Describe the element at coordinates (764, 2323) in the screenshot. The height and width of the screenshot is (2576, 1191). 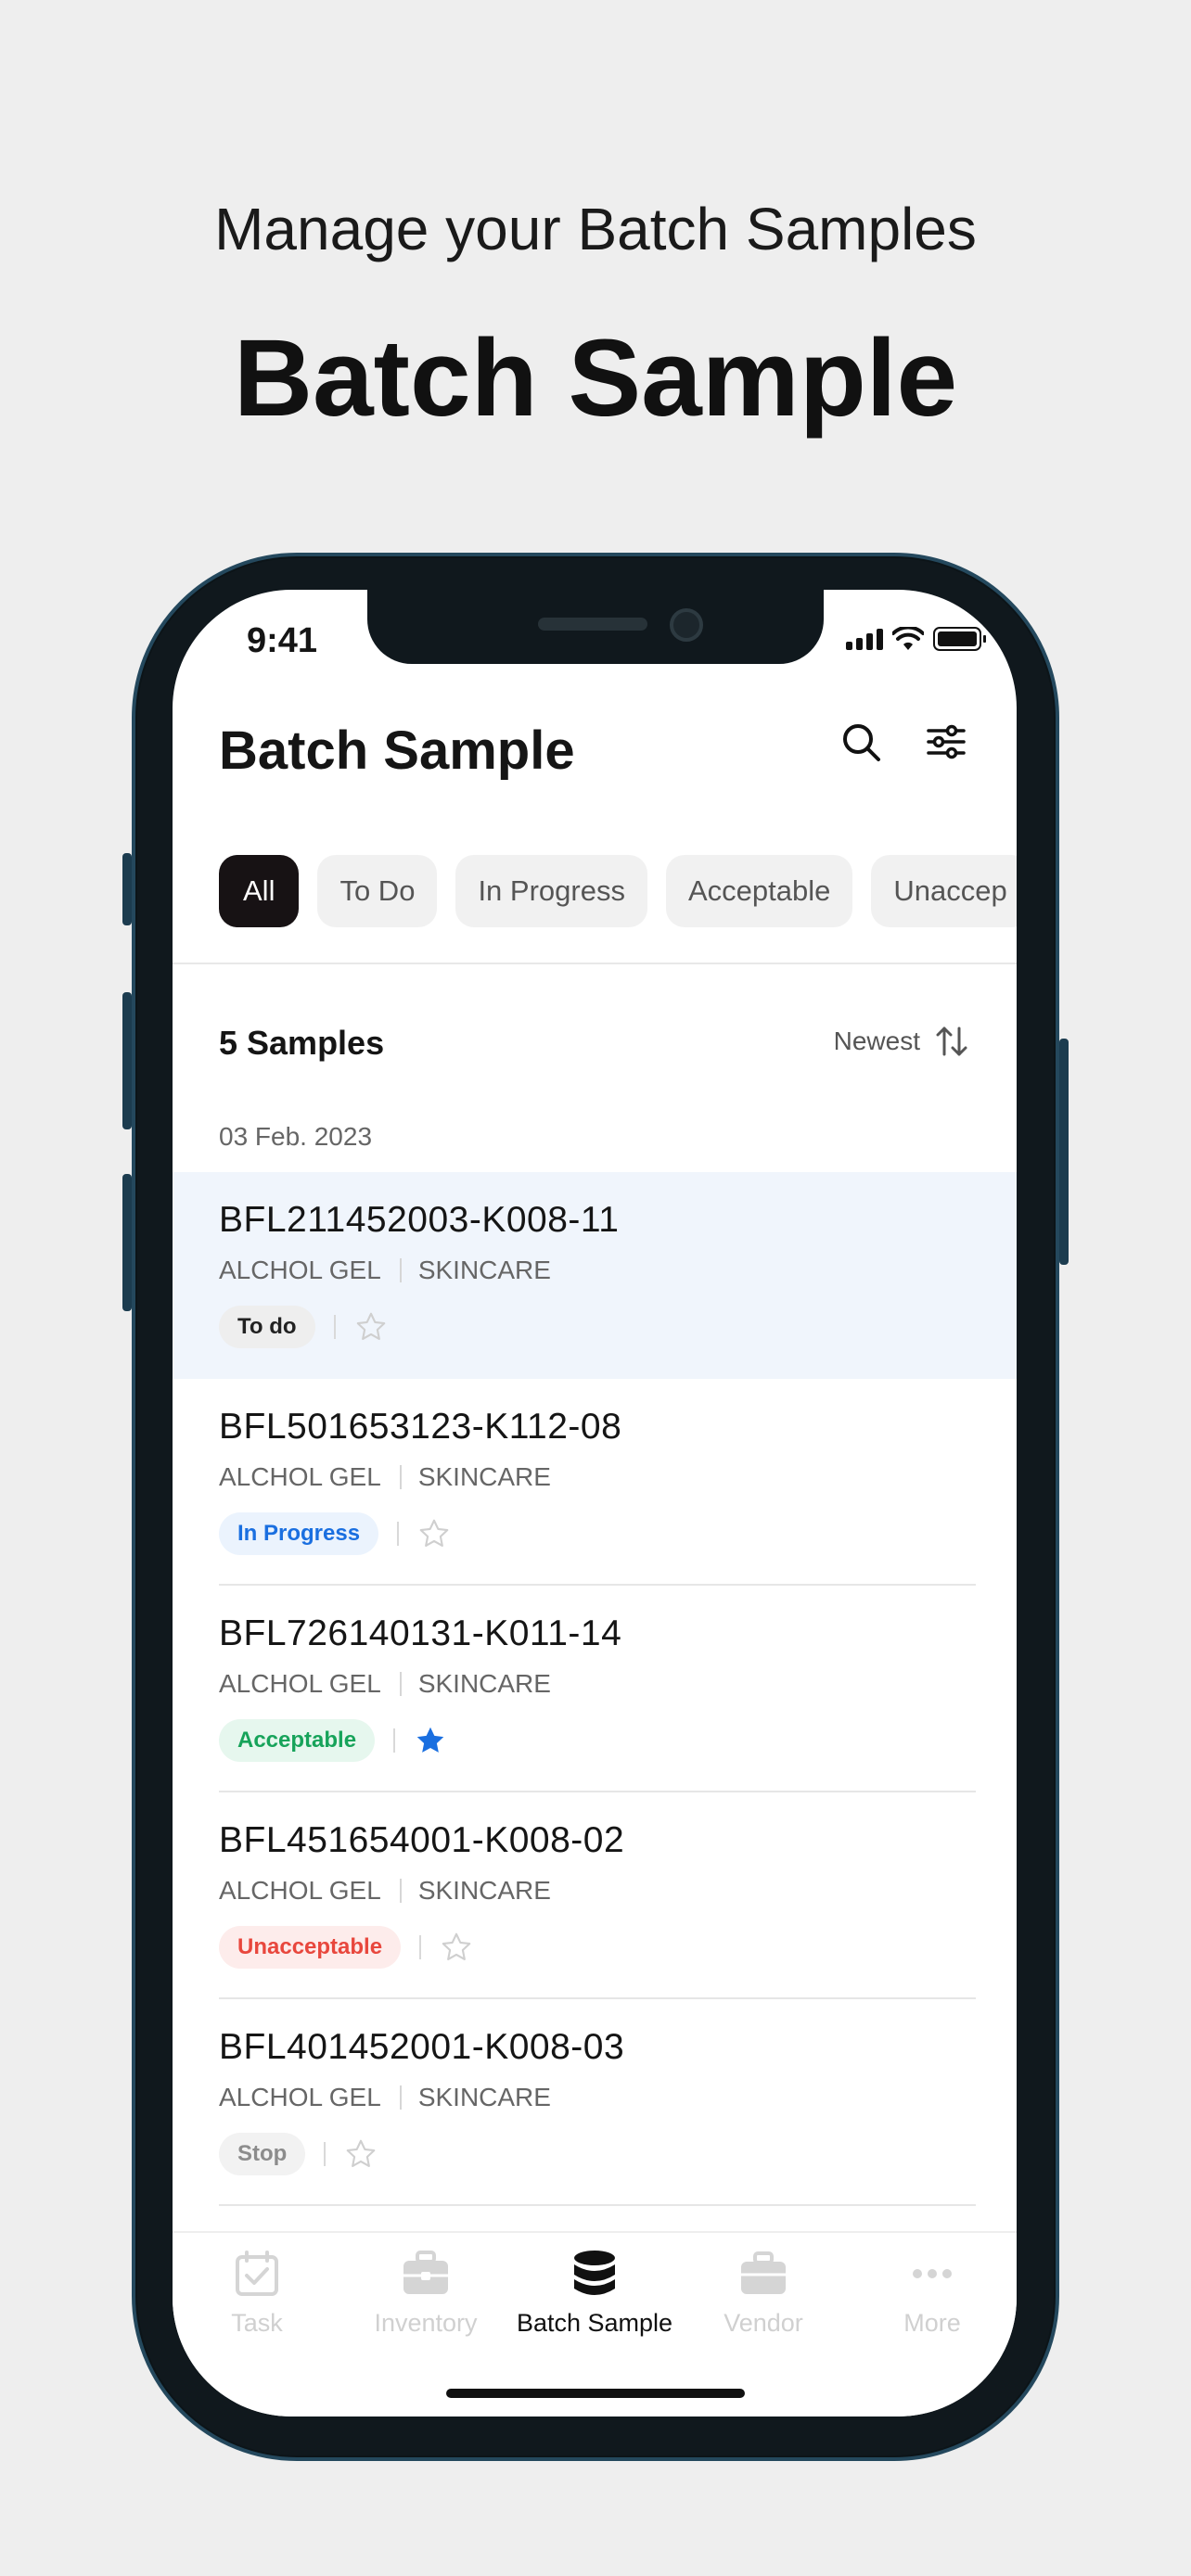
I see `tab-label: Vendor` at that location.